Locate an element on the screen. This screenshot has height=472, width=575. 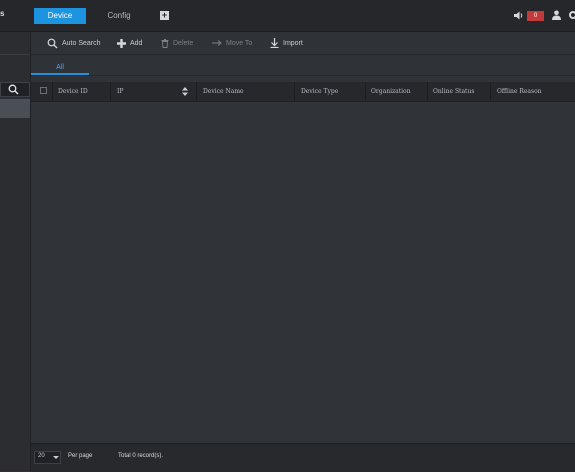
move-icon is located at coordinates (217, 43).